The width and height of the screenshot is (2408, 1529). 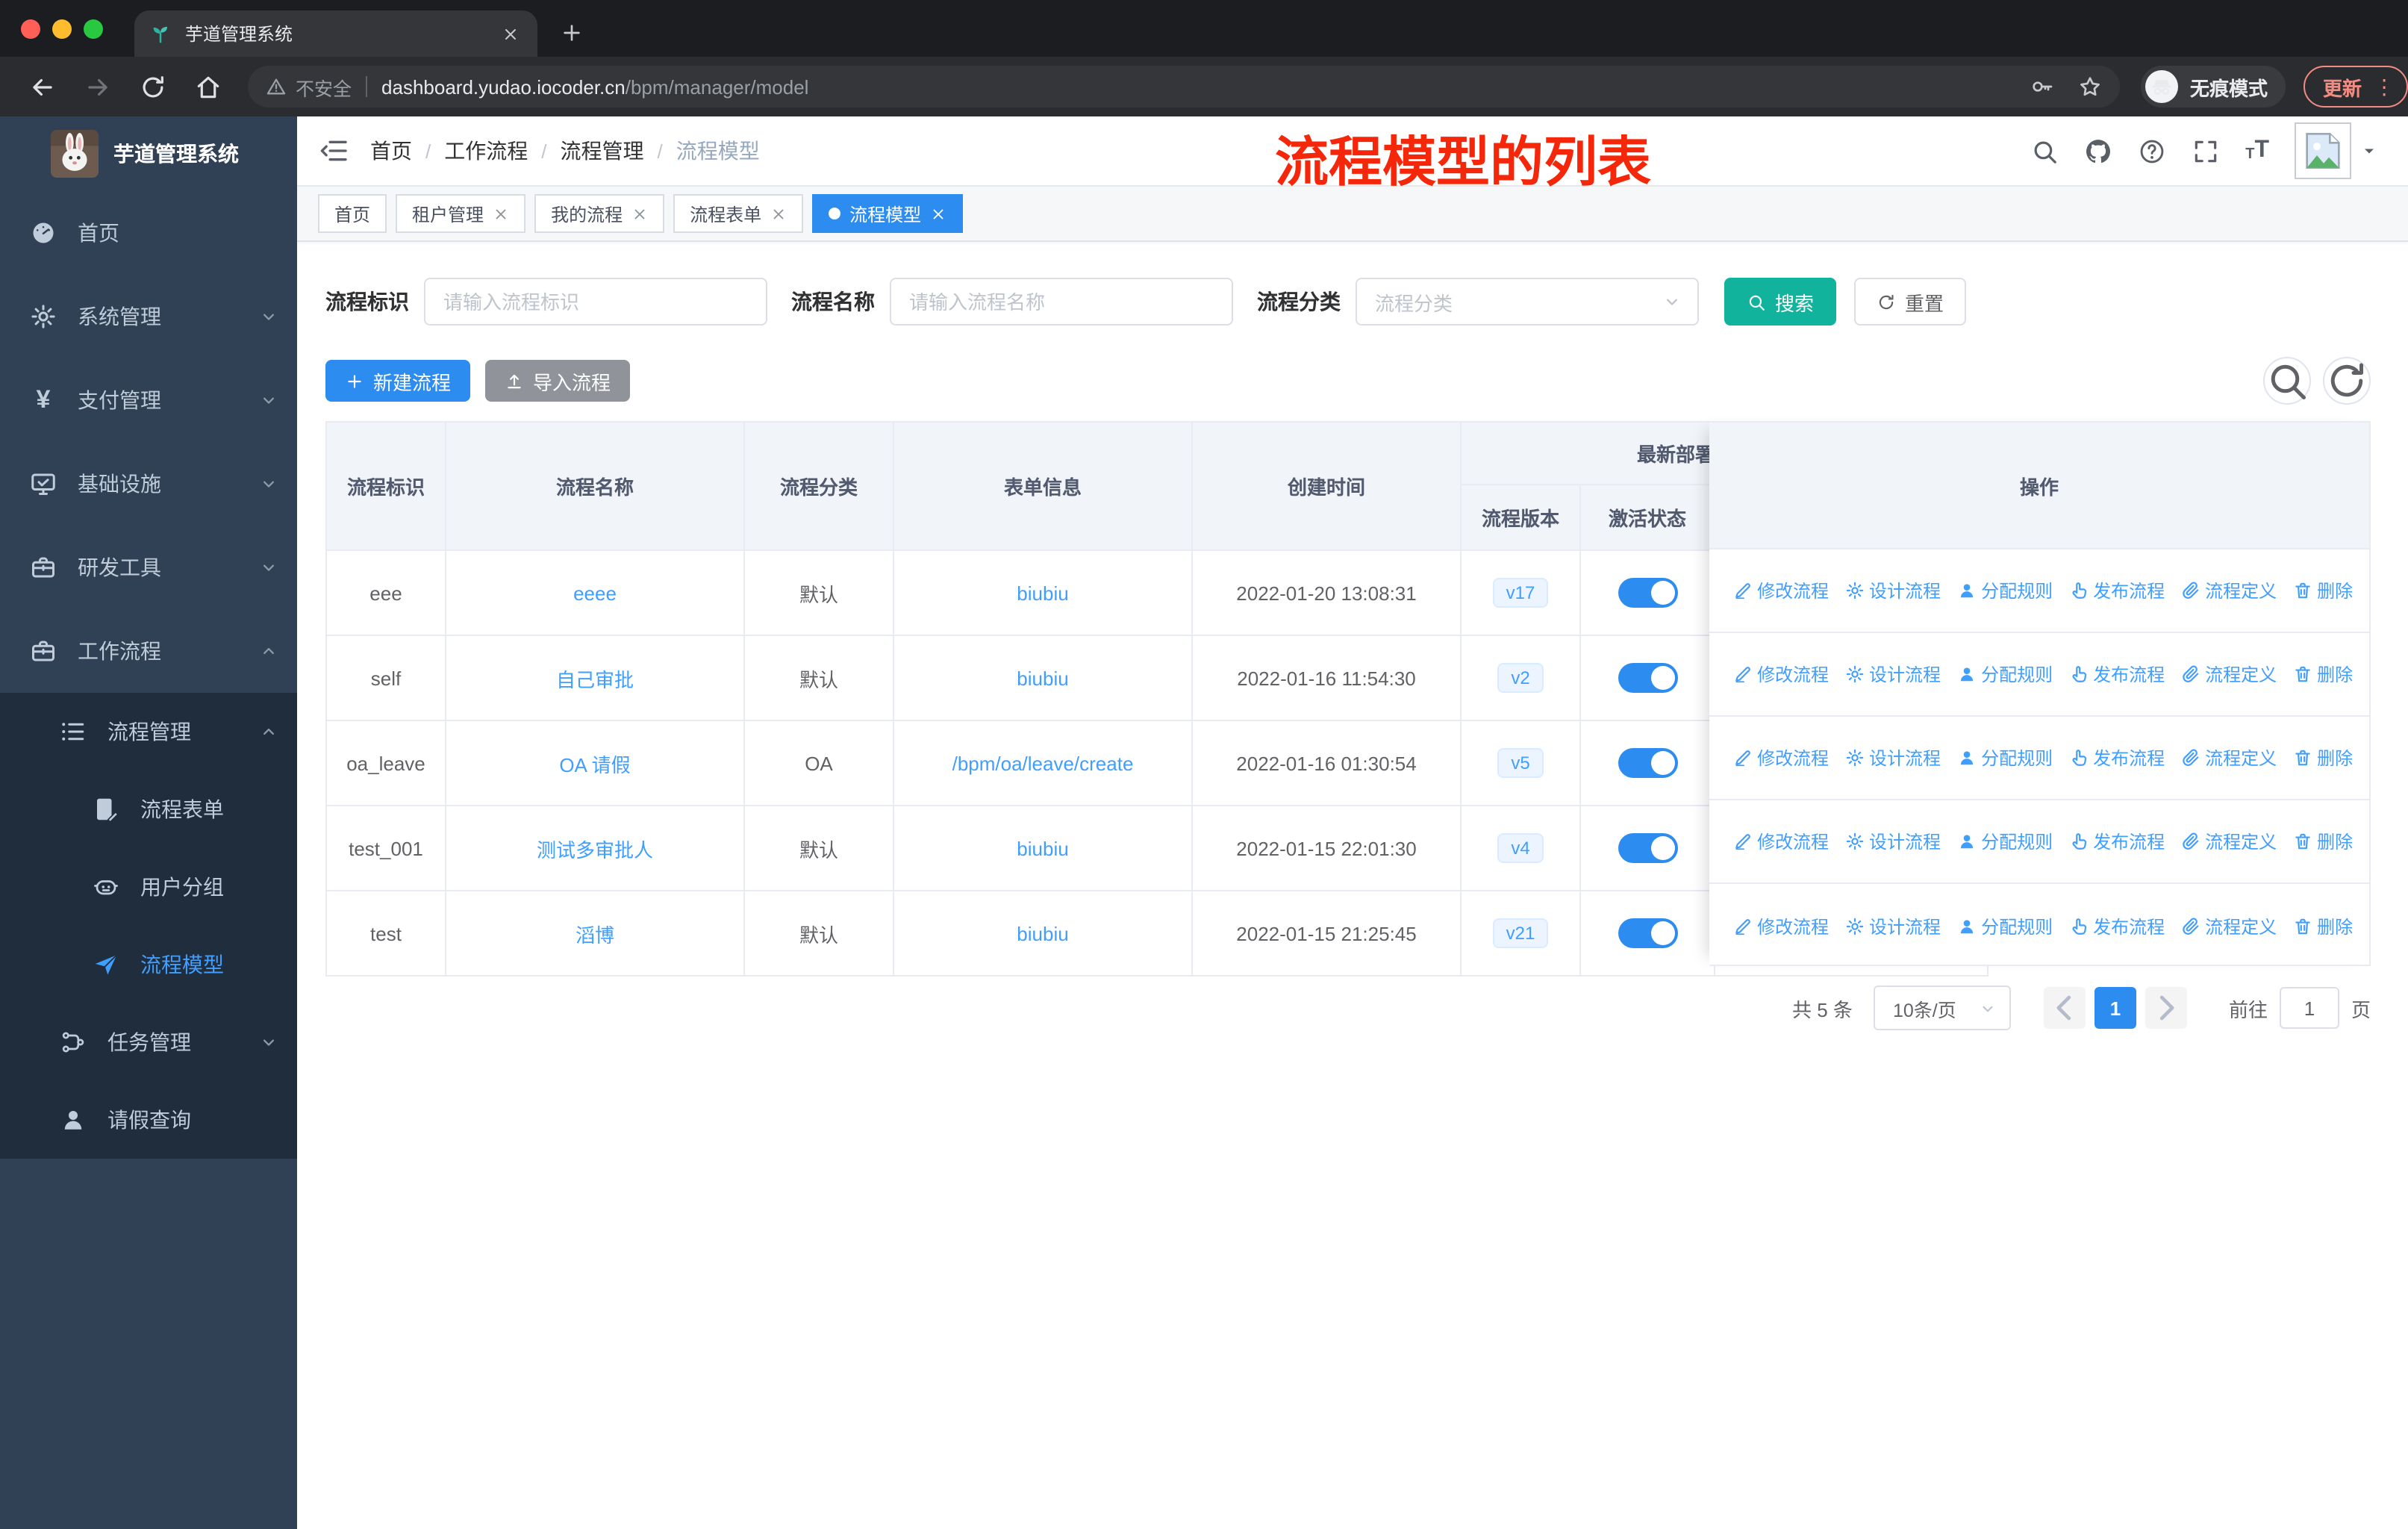 What do you see at coordinates (602, 151) in the screenshot?
I see `breadcrumb-item: 流程管理` at bounding box center [602, 151].